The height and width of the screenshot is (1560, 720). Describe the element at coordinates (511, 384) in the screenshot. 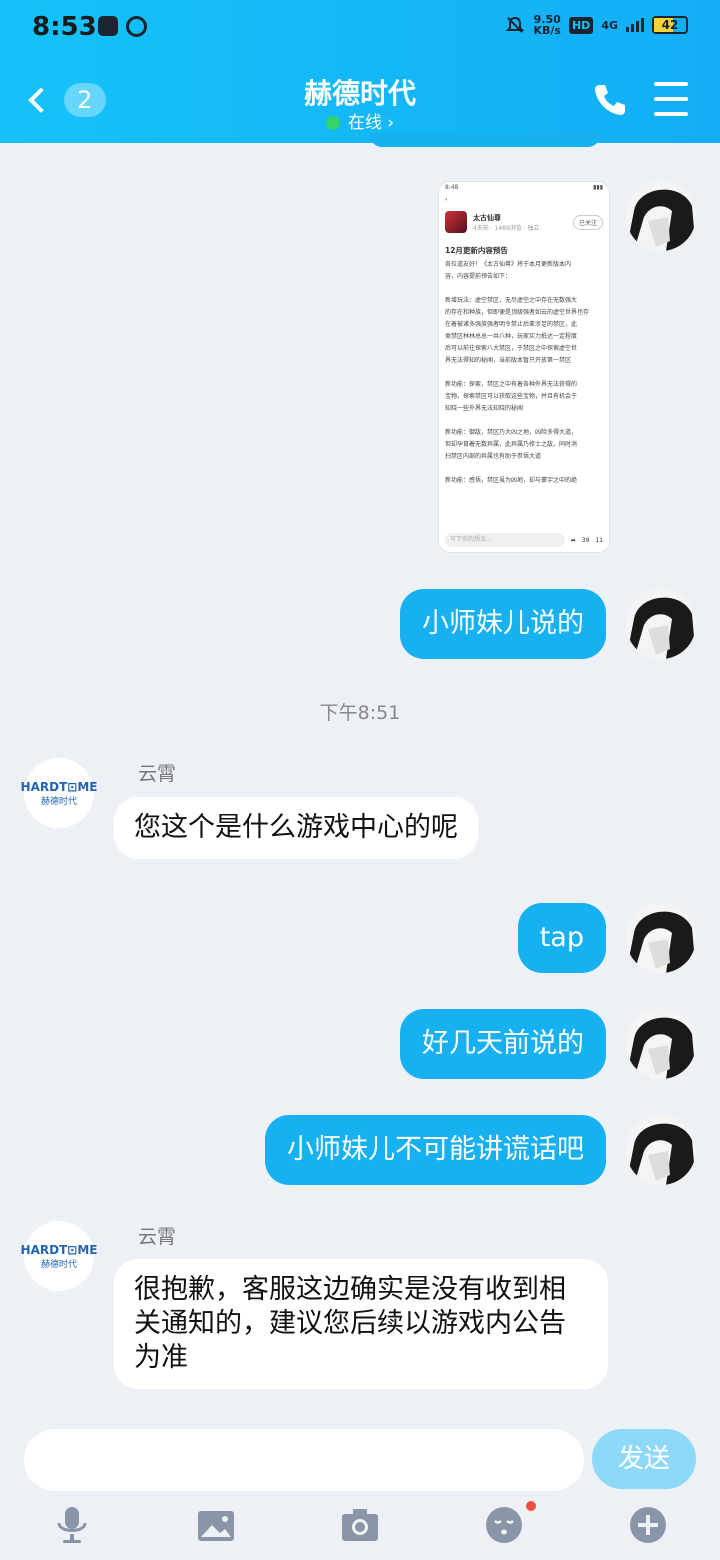

I see `image-post-line: 新功能：探索，禁区之中有着各种外界无法获得的` at that location.